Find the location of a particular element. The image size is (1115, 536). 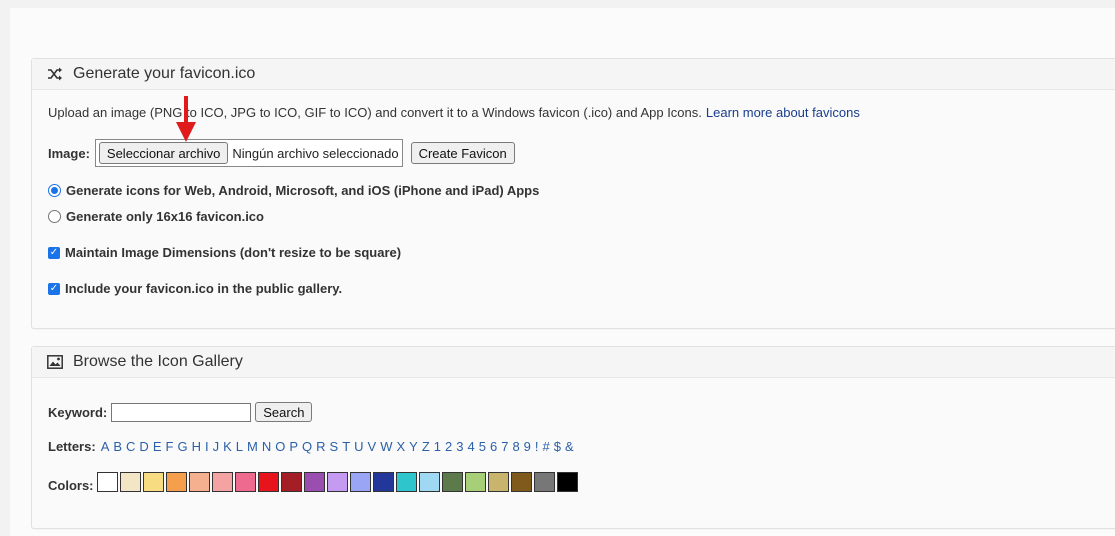

radio-16-row: Generate only 16x16 favicon.ico is located at coordinates (156, 216).